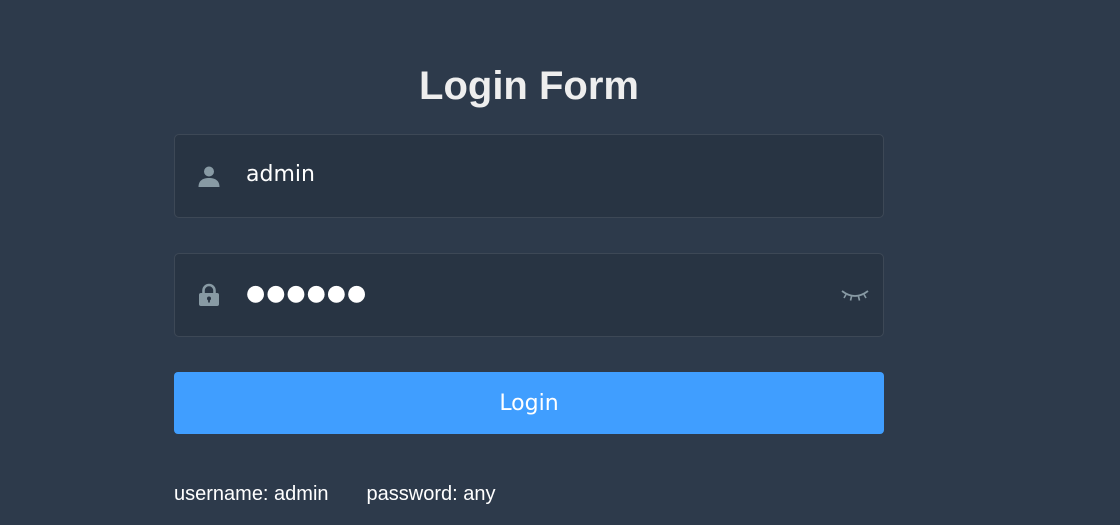 This screenshot has width=1120, height=525. I want to click on username-field: admin, so click(529, 176).